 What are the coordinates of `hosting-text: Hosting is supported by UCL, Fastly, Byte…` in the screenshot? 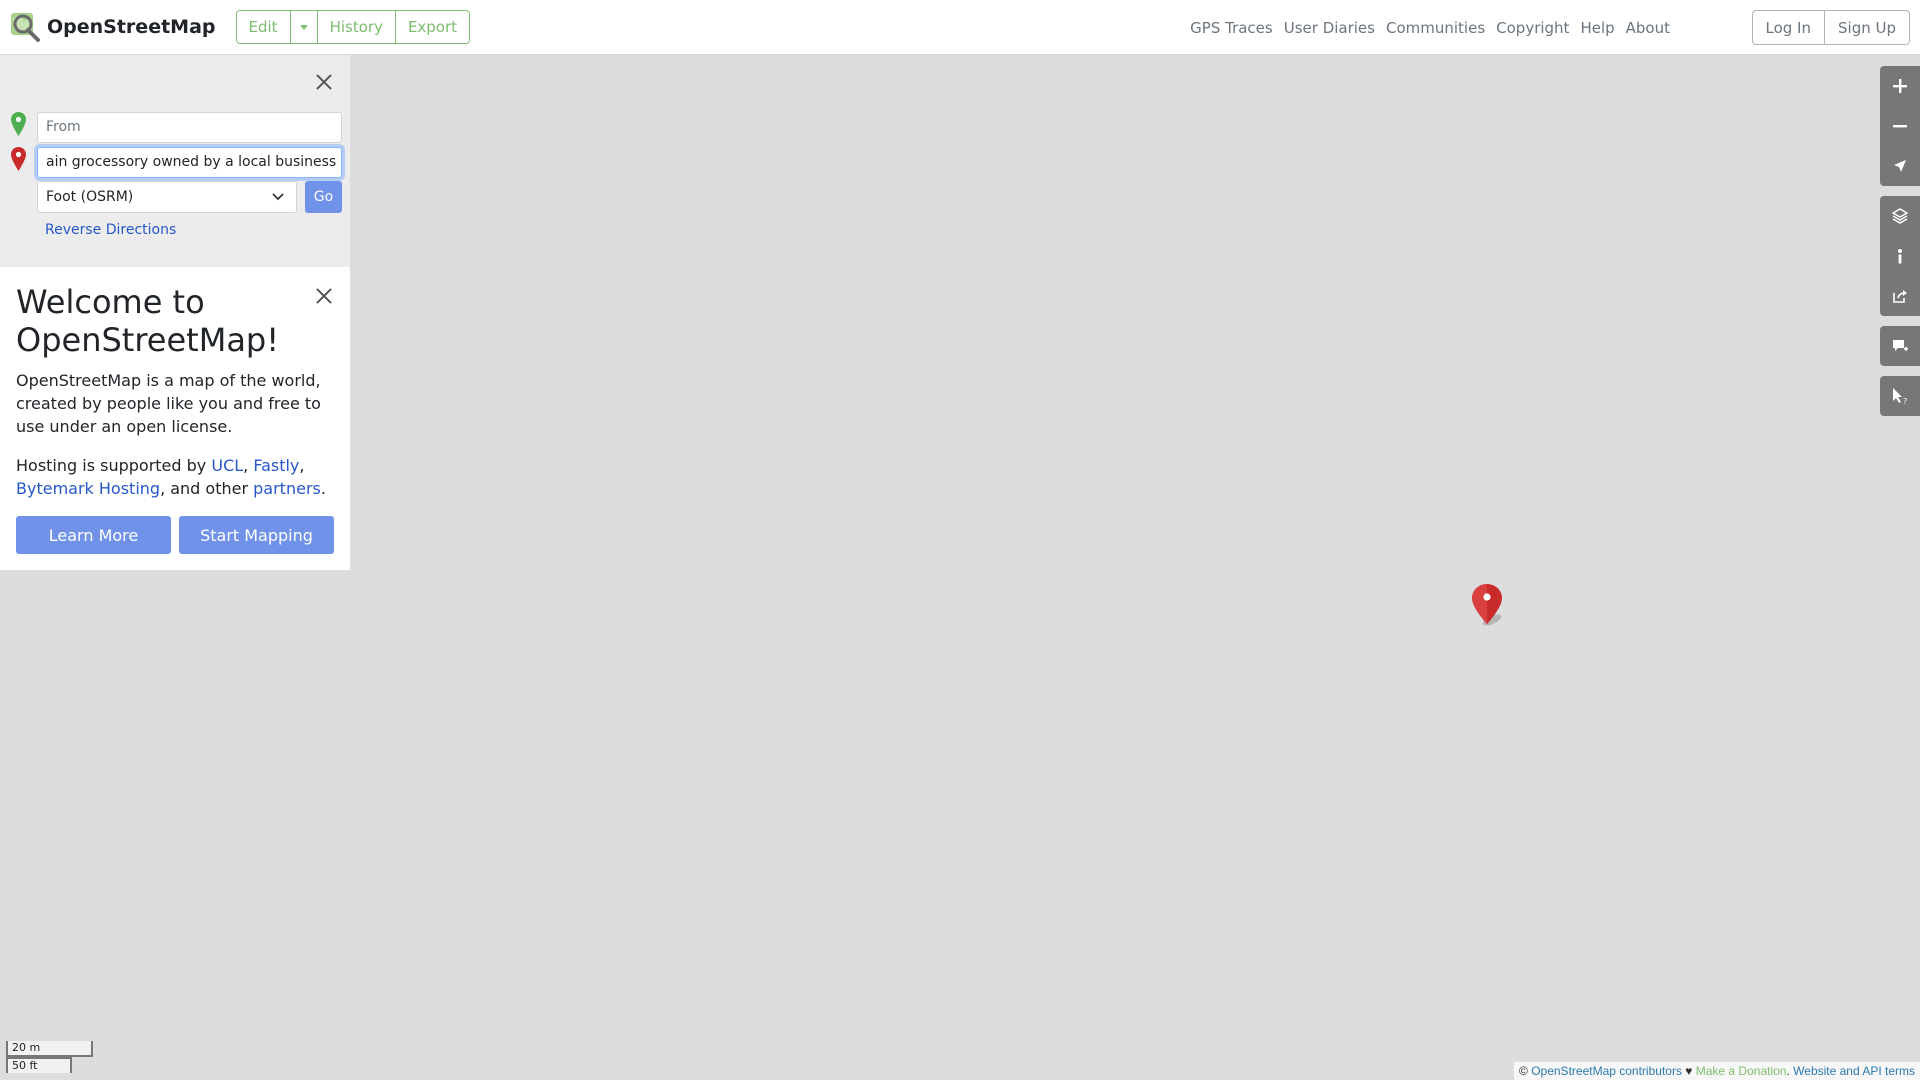 It's located at (175, 477).